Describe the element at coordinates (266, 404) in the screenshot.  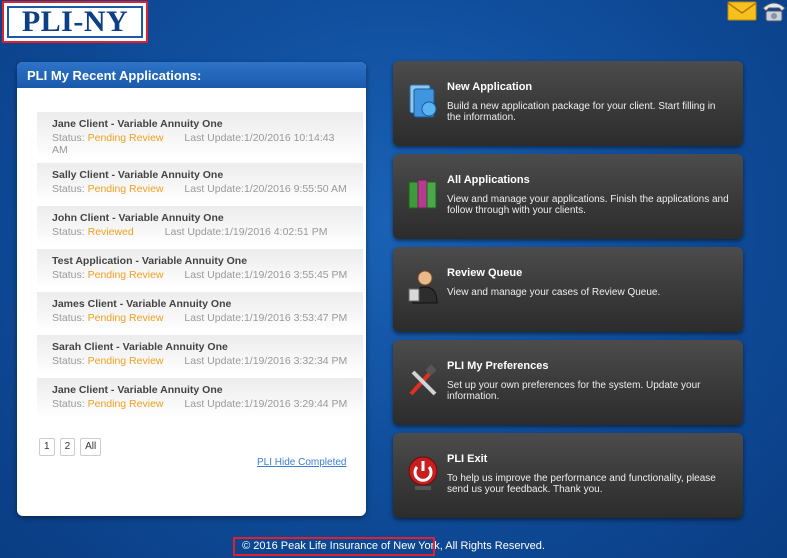
I see `last-update: Last Update:1/19/2016 3:29:44 PM` at that location.